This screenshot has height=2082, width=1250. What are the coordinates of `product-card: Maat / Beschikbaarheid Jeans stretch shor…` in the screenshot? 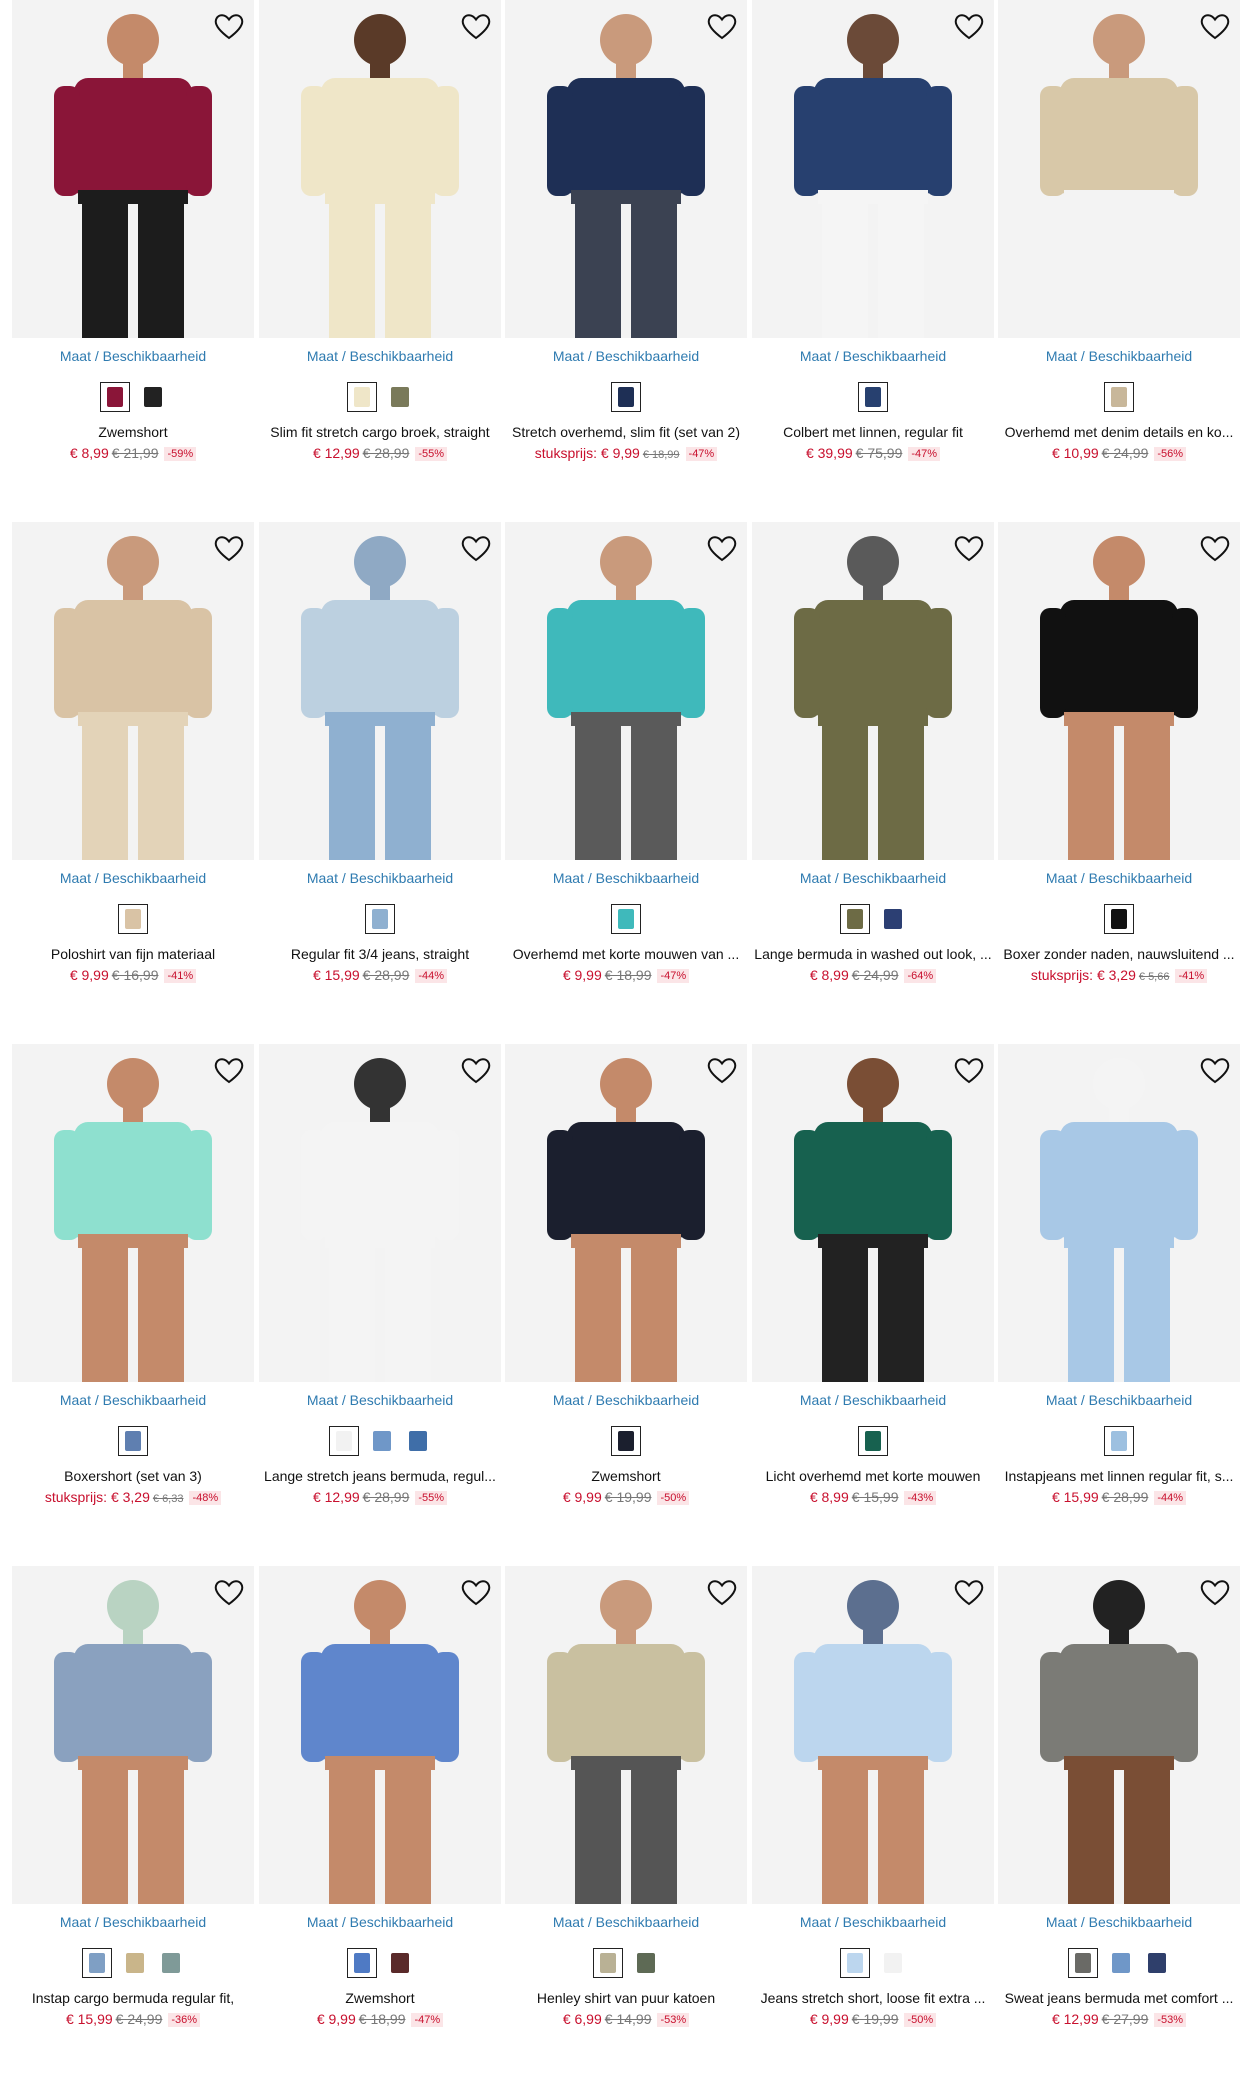 It's located at (873, 1806).